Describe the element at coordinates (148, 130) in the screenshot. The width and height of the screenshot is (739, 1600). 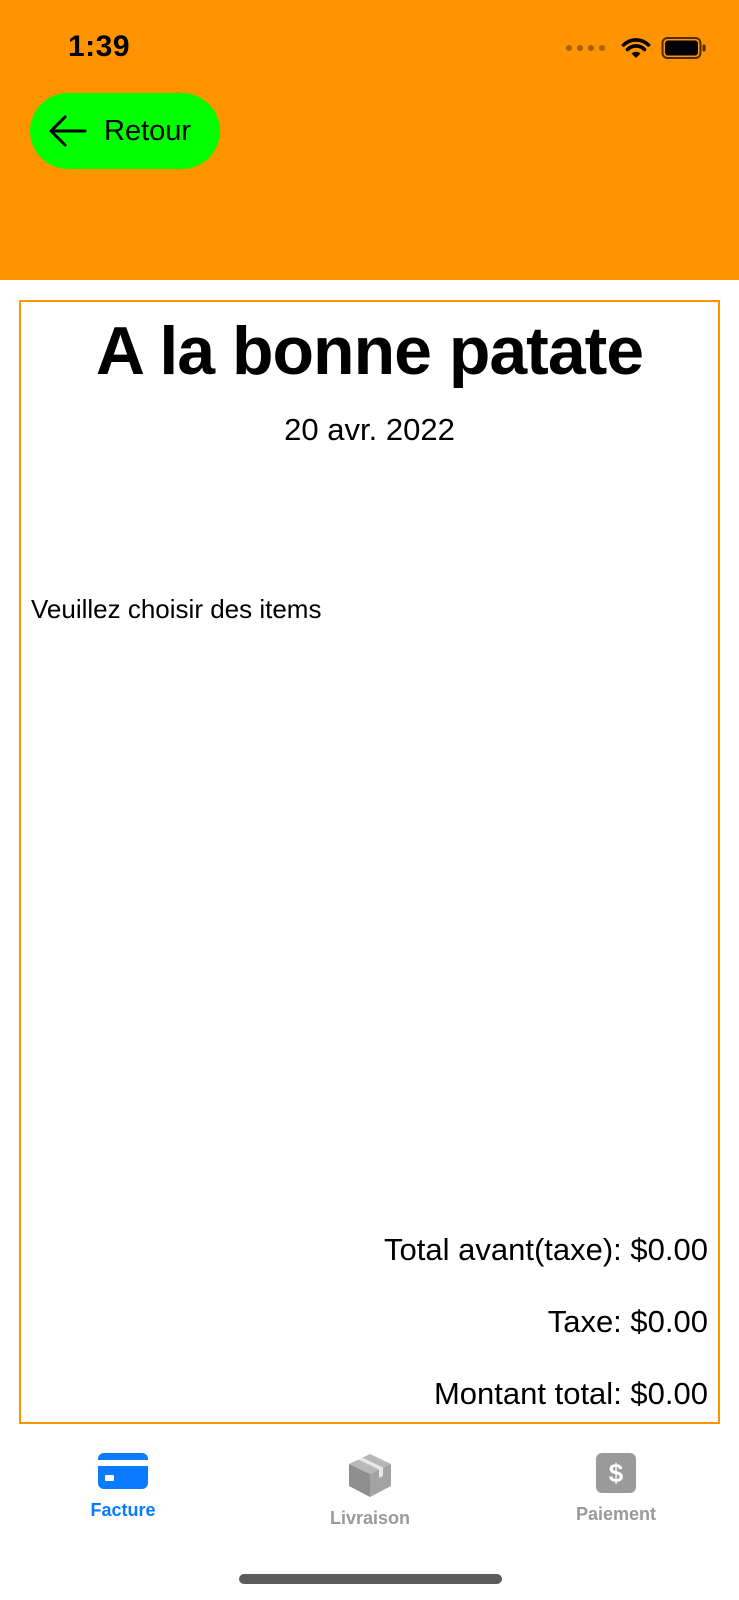
I see `back-button-label: Retour` at that location.